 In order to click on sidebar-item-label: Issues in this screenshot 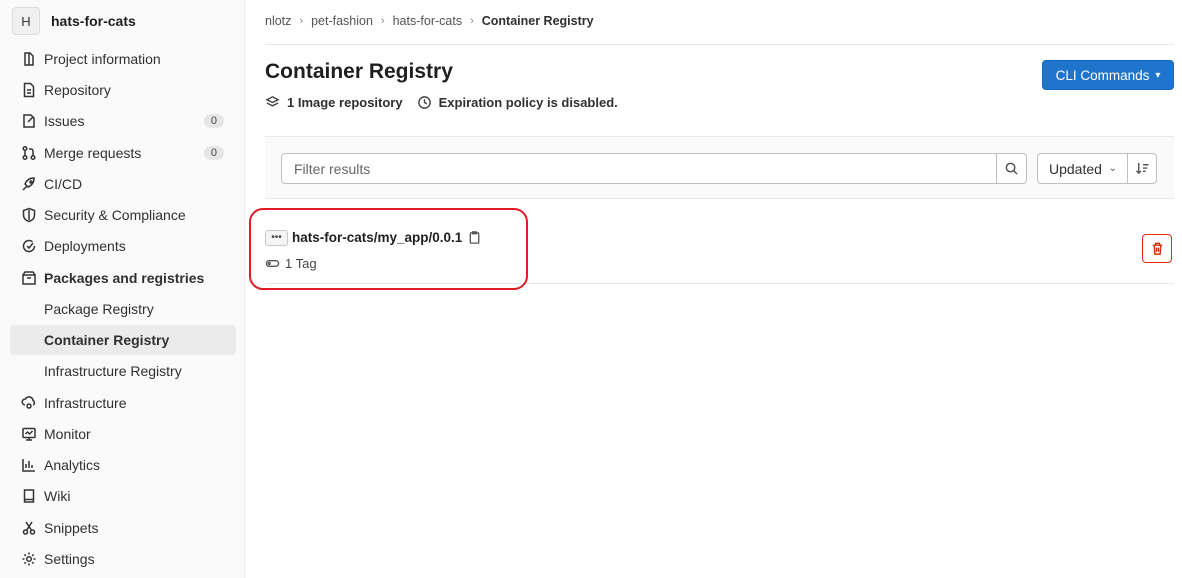, I will do `click(64, 121)`.